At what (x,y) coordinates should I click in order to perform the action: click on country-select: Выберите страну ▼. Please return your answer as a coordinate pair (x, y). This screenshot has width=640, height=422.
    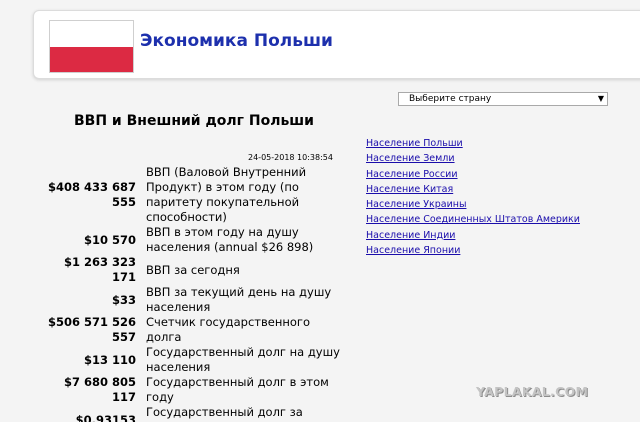
    Looking at the image, I should click on (503, 99).